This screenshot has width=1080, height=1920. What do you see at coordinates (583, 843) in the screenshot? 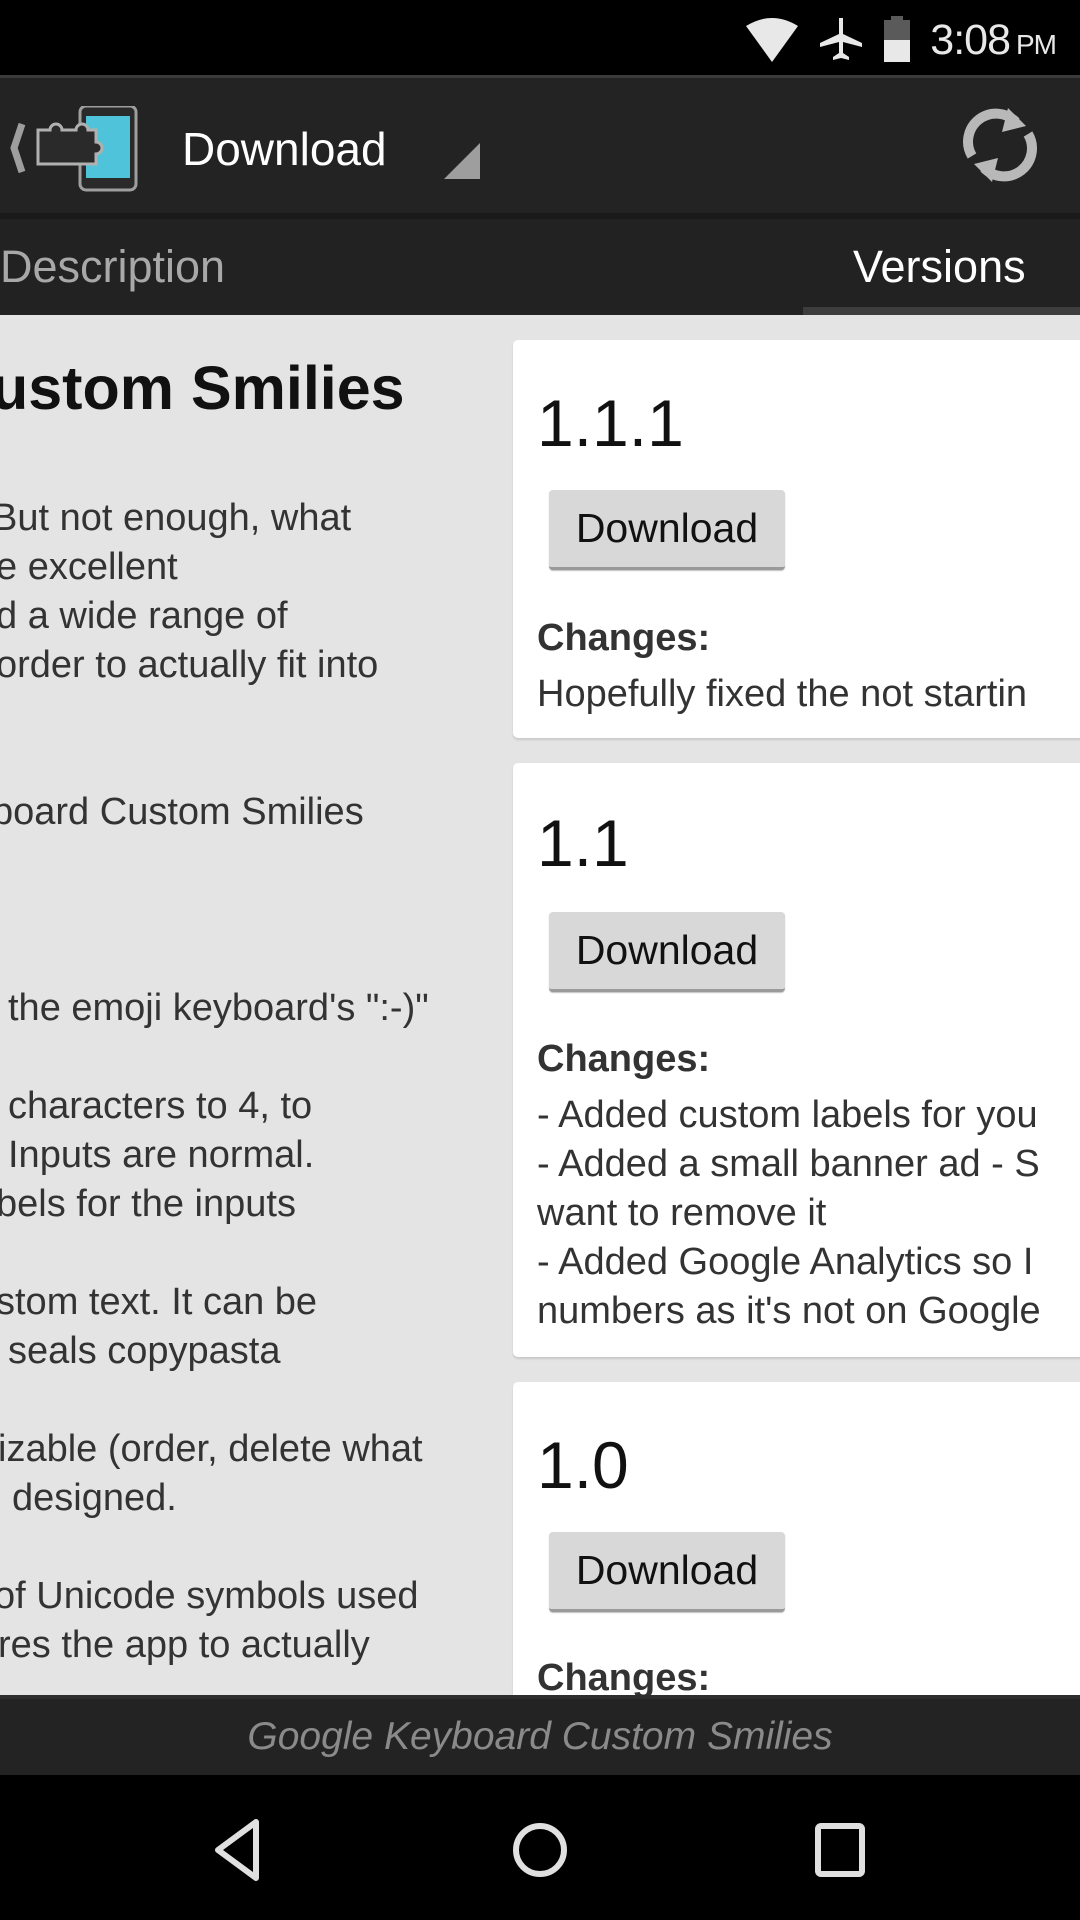
I see `version-number: 1.1` at bounding box center [583, 843].